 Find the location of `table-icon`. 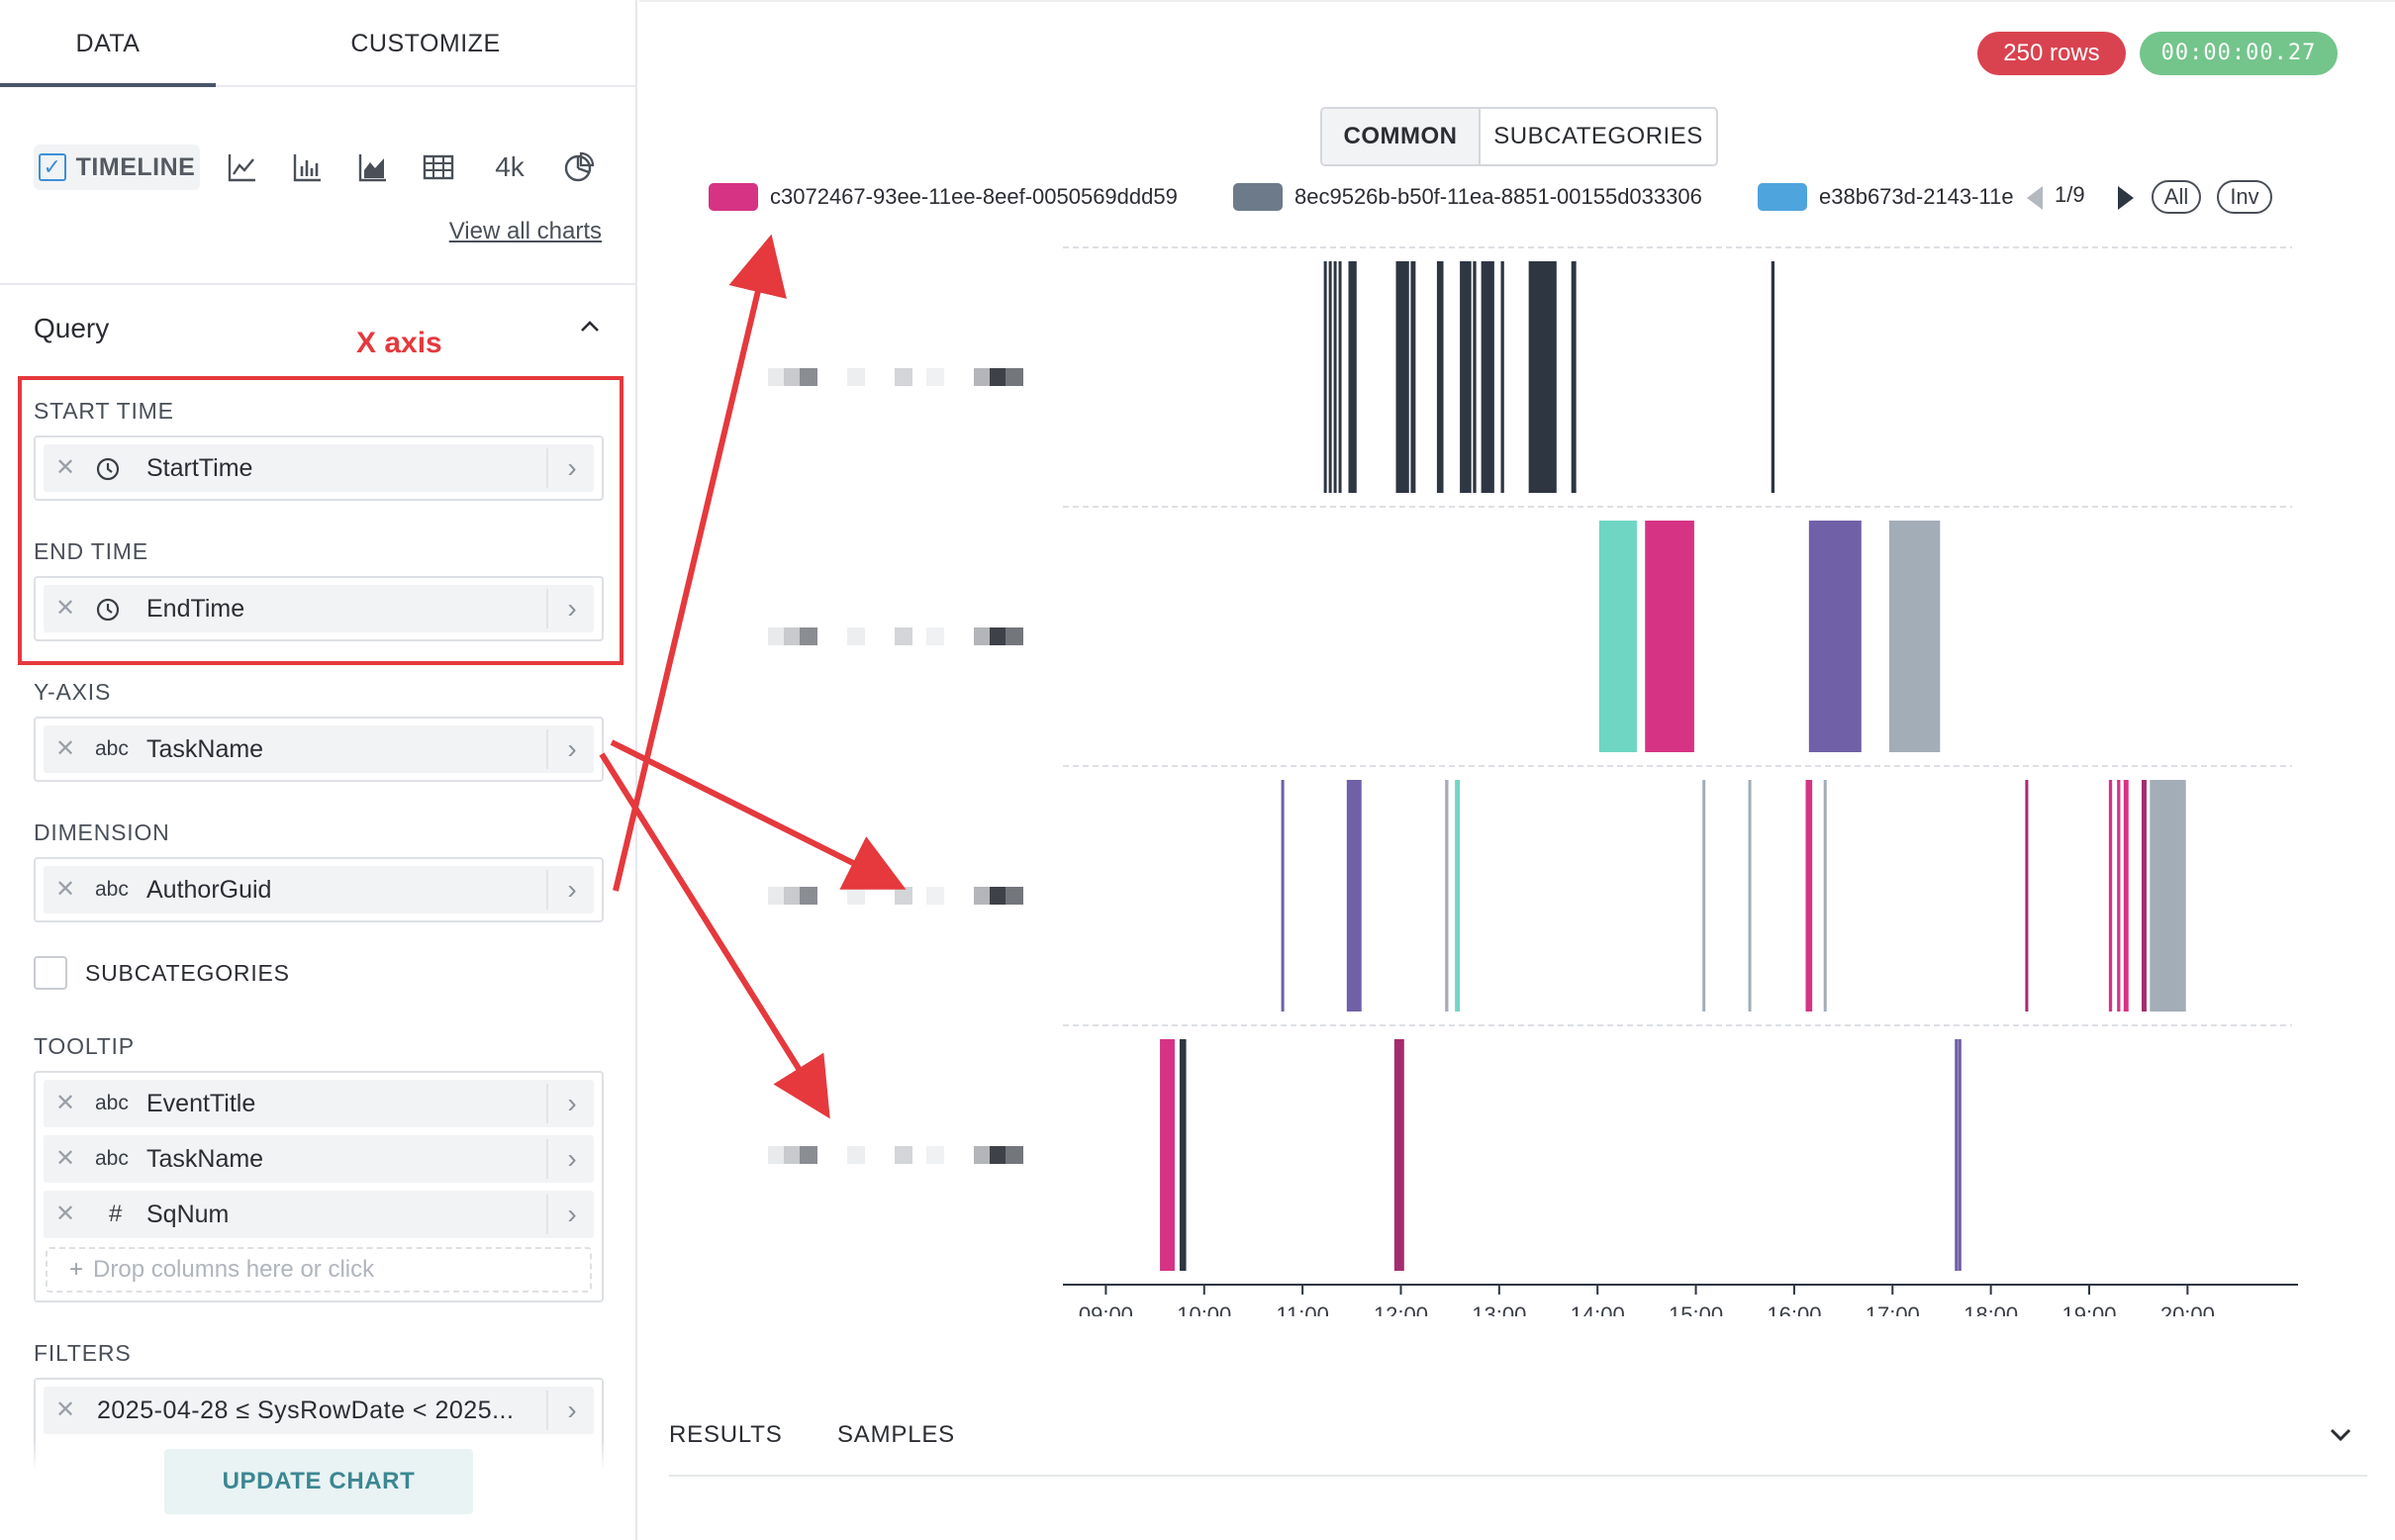

table-icon is located at coordinates (438, 167).